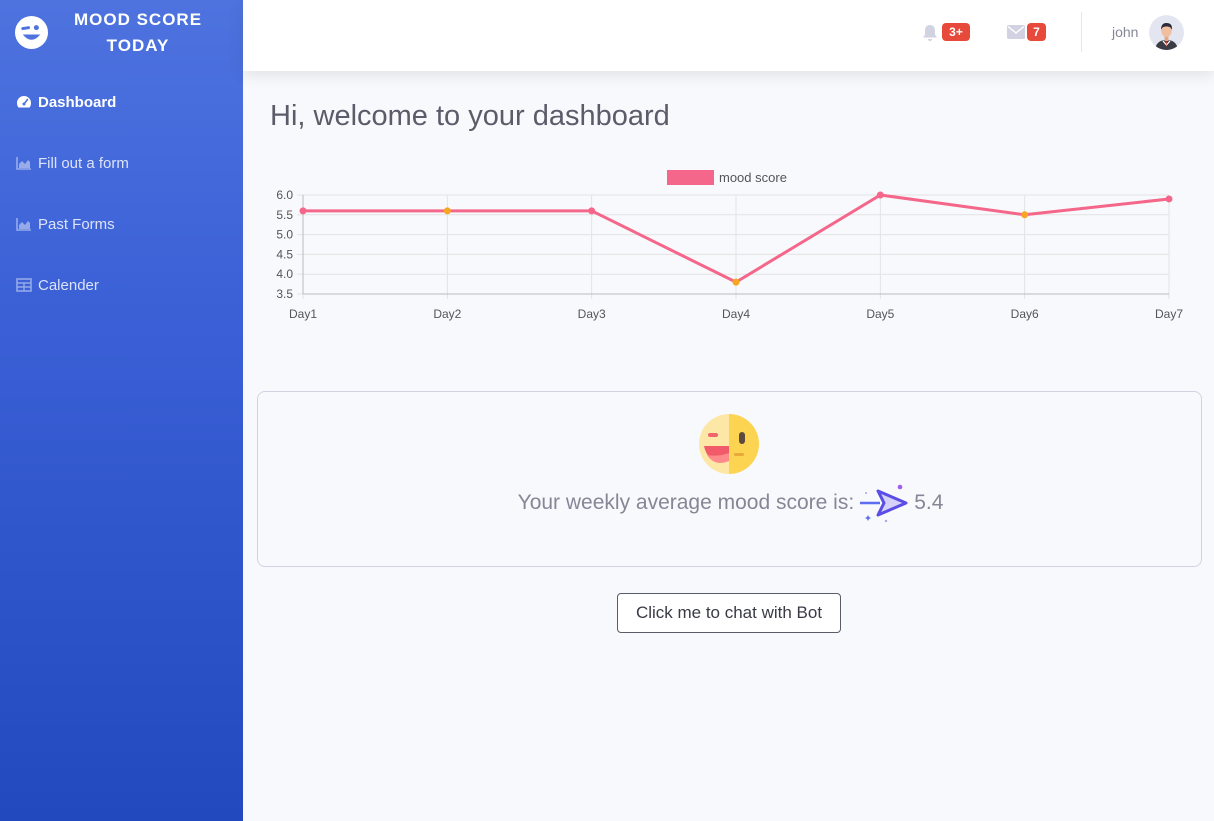 This screenshot has height=821, width=1214. I want to click on x-tick-label: Day1, so click(303, 314).